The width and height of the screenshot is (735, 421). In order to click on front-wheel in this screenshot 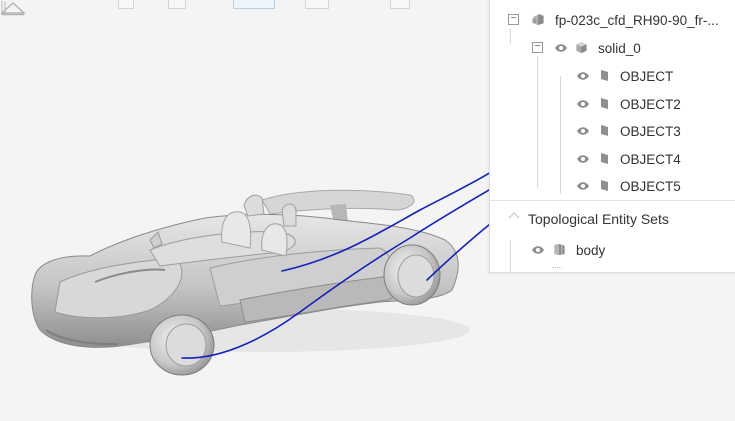, I will do `click(182, 345)`.